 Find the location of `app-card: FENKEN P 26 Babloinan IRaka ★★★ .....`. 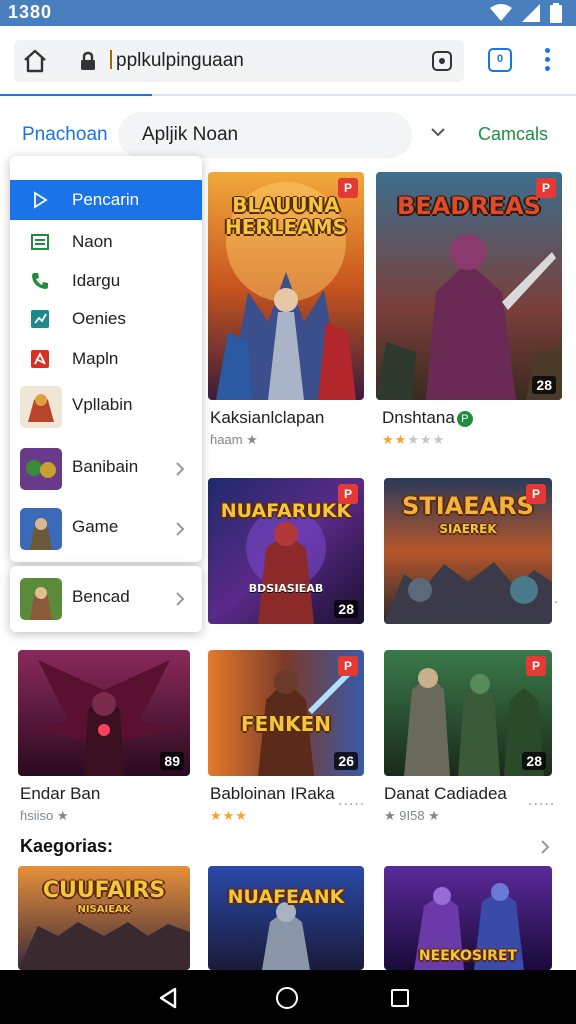

app-card: FENKEN P 26 Babloinan IRaka ★★★ ..... is located at coordinates (286, 736).